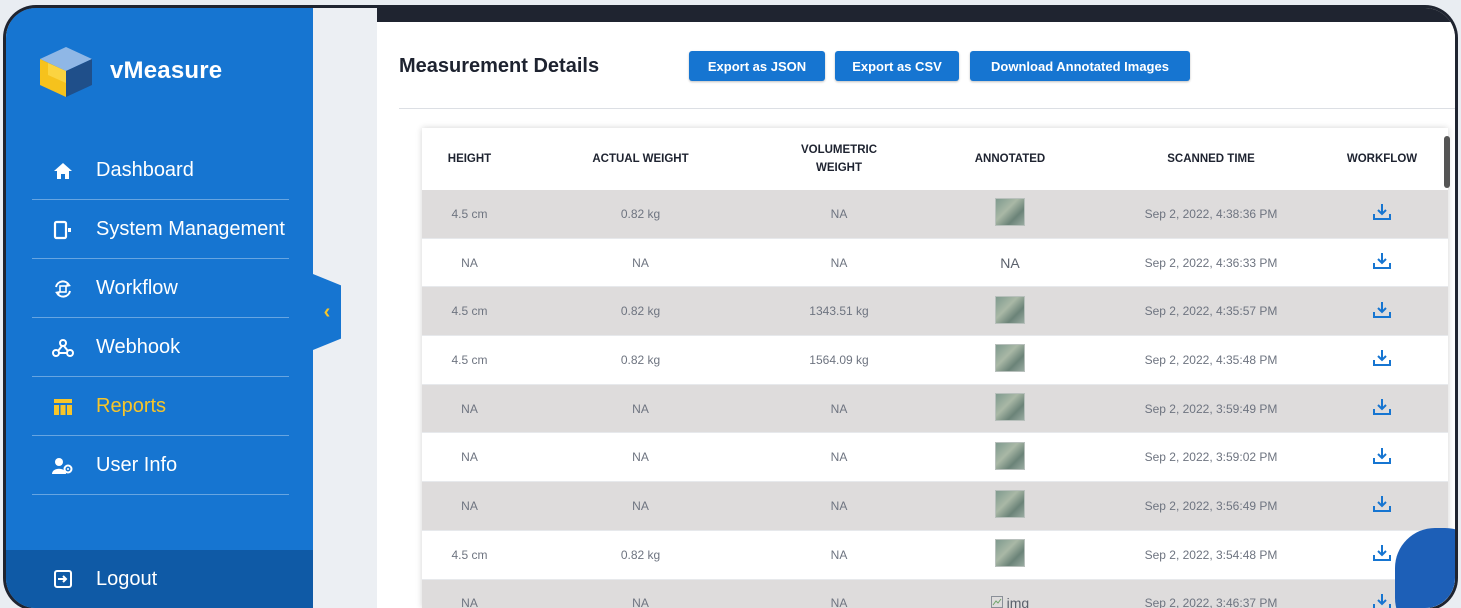 The width and height of the screenshot is (1461, 608). What do you see at coordinates (935, 263) in the screenshot?
I see `table-row: NA NA NA NA Sep 2, 2022, 4:36:33 PM` at bounding box center [935, 263].